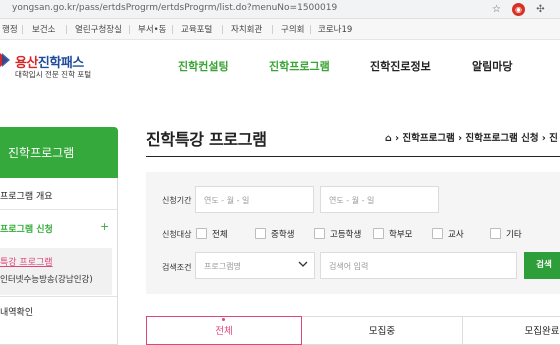 The image size is (560, 345). I want to click on sidebar-item-overview: 프로그램 개요, so click(26, 195).